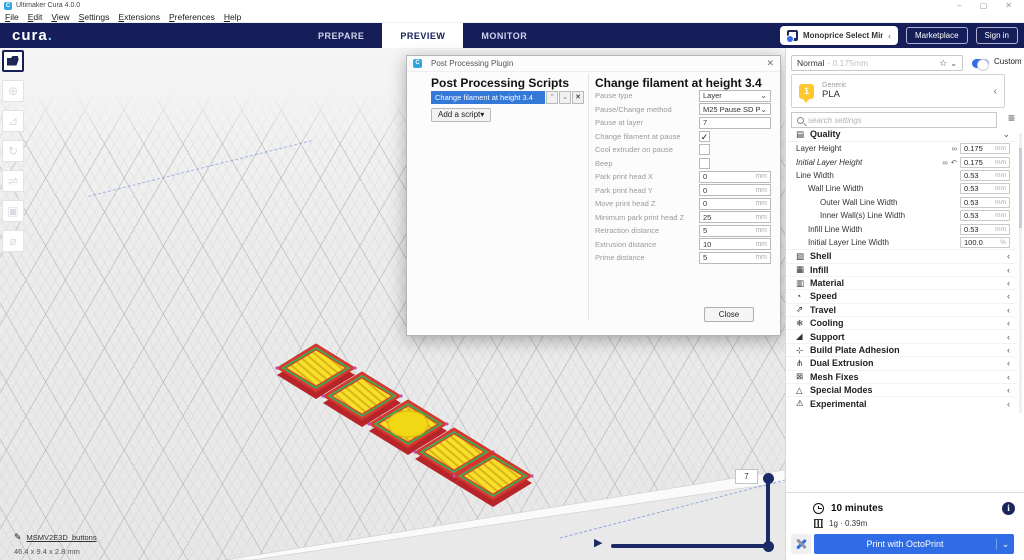 This screenshot has height=560, width=1024. What do you see at coordinates (902, 175) in the screenshot?
I see `setting-row: Line Width 0.53 mm` at bounding box center [902, 175].